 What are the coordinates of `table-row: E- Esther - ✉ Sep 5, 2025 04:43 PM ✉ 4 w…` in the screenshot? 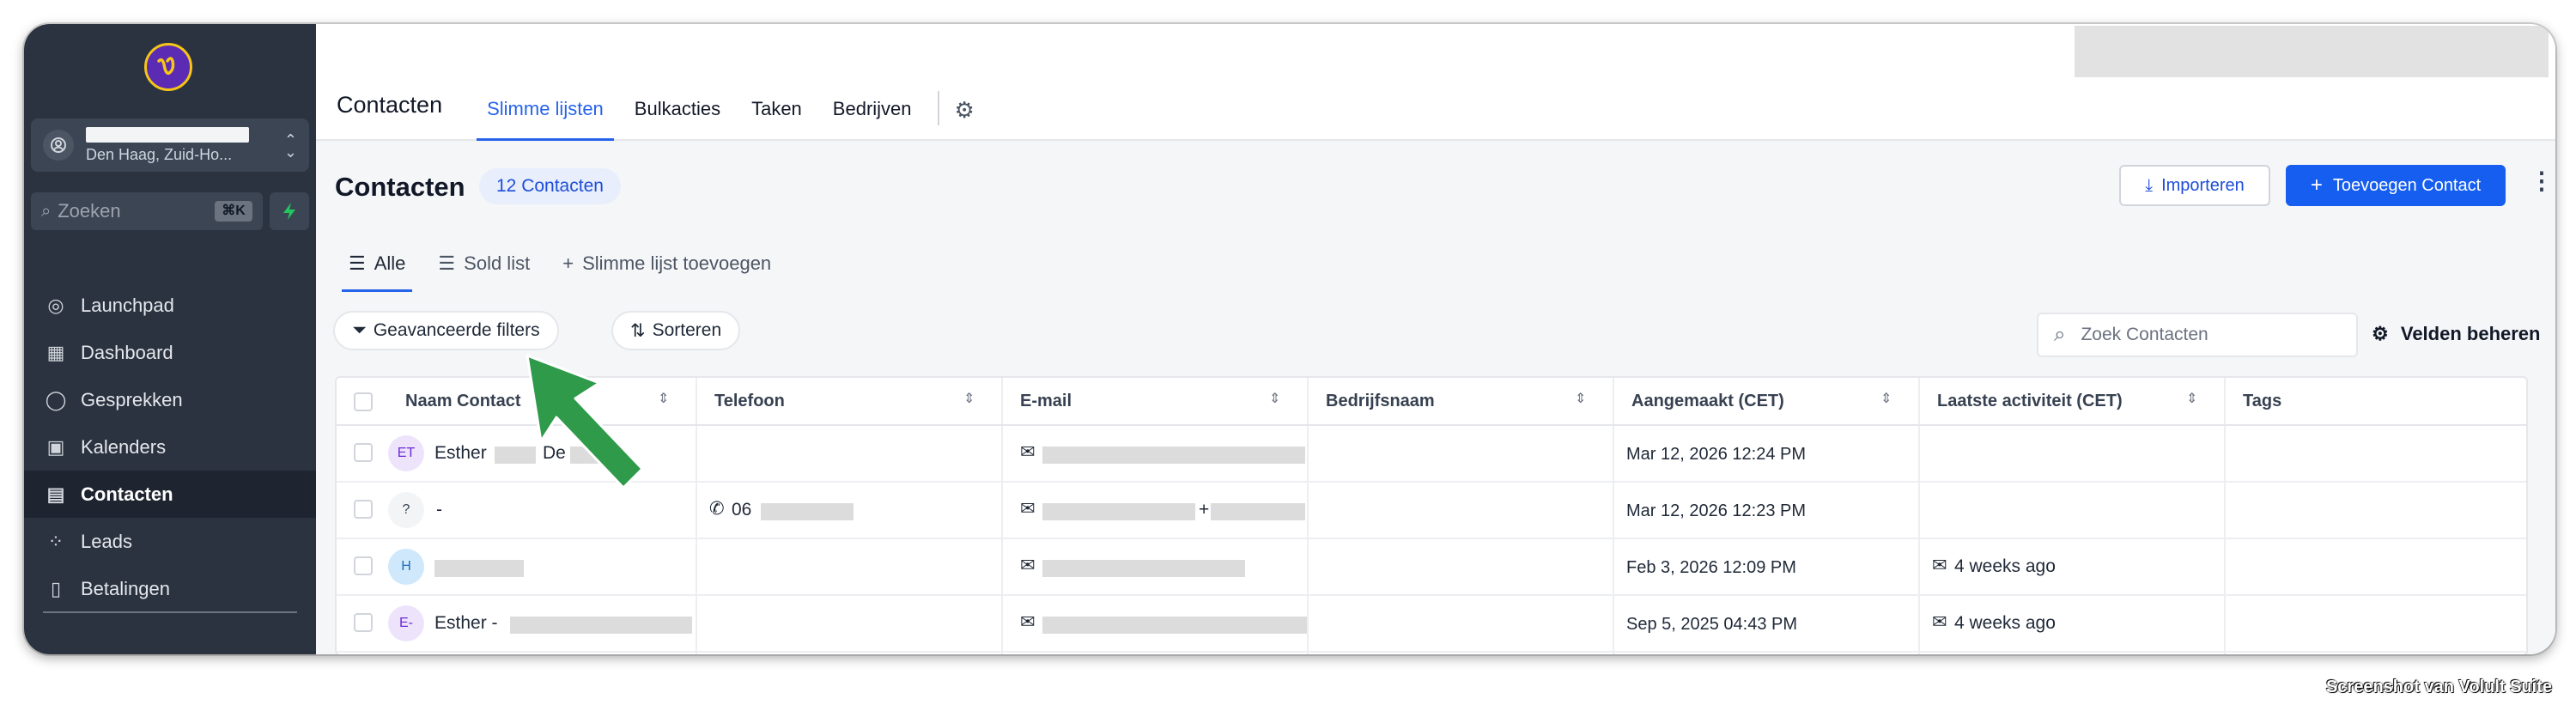 It's located at (1431, 624).